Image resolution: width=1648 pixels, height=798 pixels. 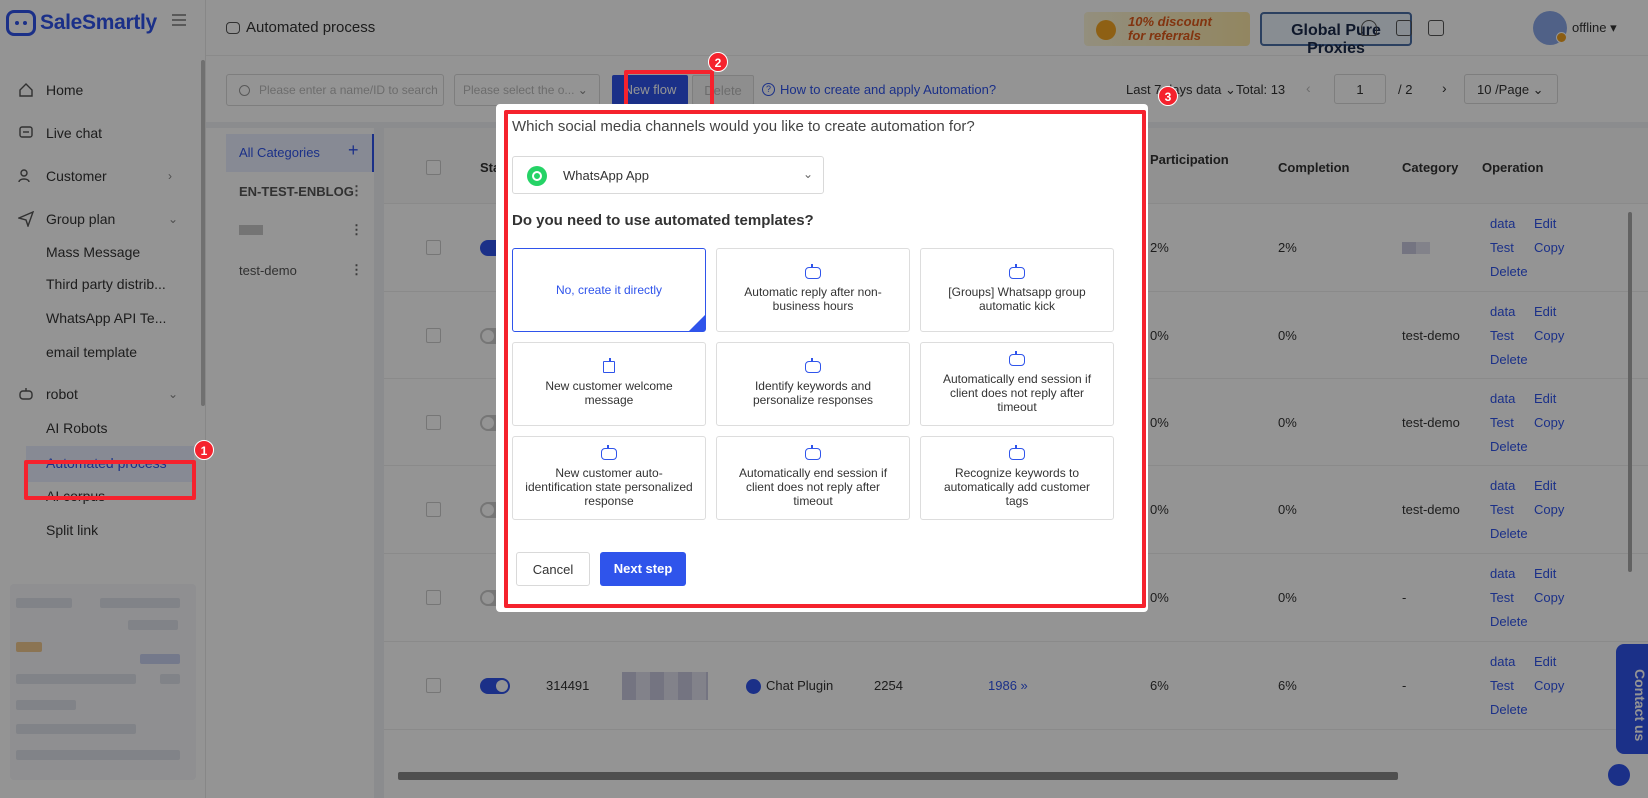 I want to click on step-badge-3: 3, so click(x=1168, y=96).